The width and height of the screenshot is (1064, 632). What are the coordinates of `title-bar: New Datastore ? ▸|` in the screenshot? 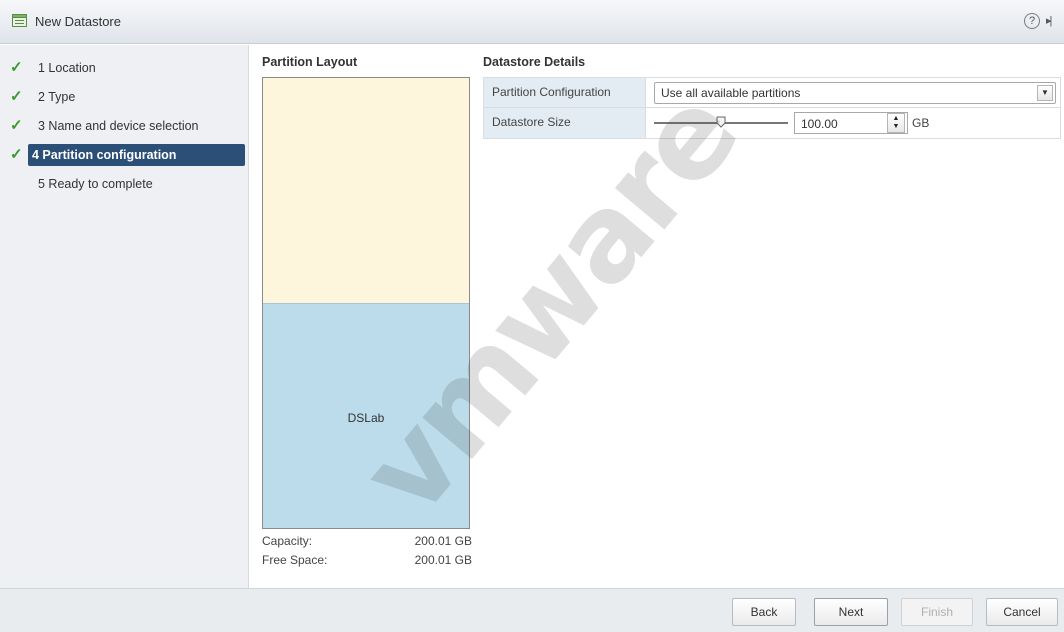 It's located at (532, 22).